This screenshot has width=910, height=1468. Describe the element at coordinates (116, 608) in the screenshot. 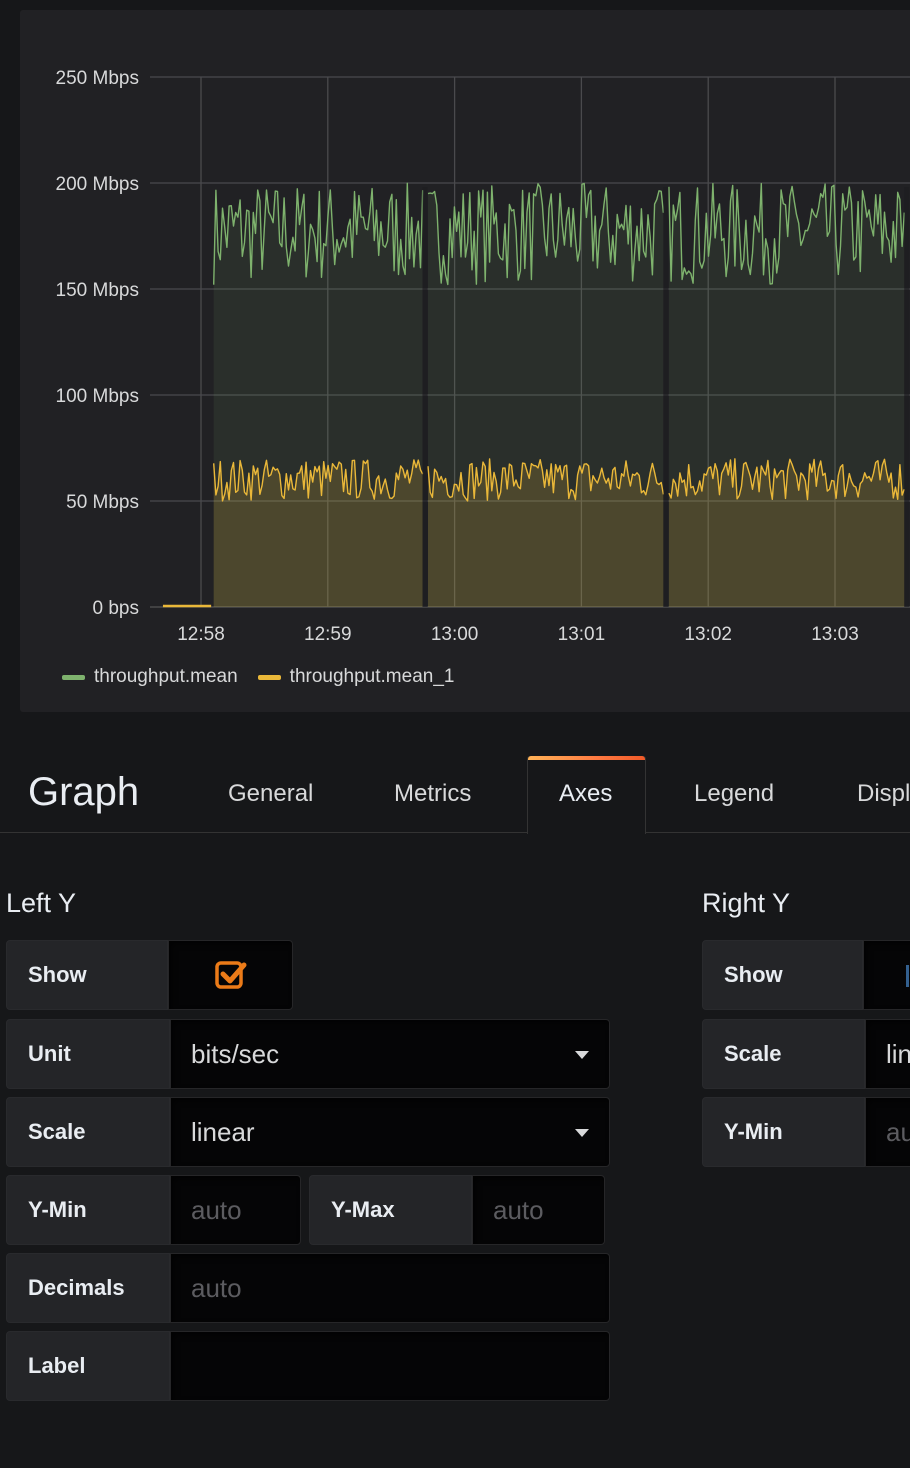

I see `y-tick-label: 0 bps` at that location.